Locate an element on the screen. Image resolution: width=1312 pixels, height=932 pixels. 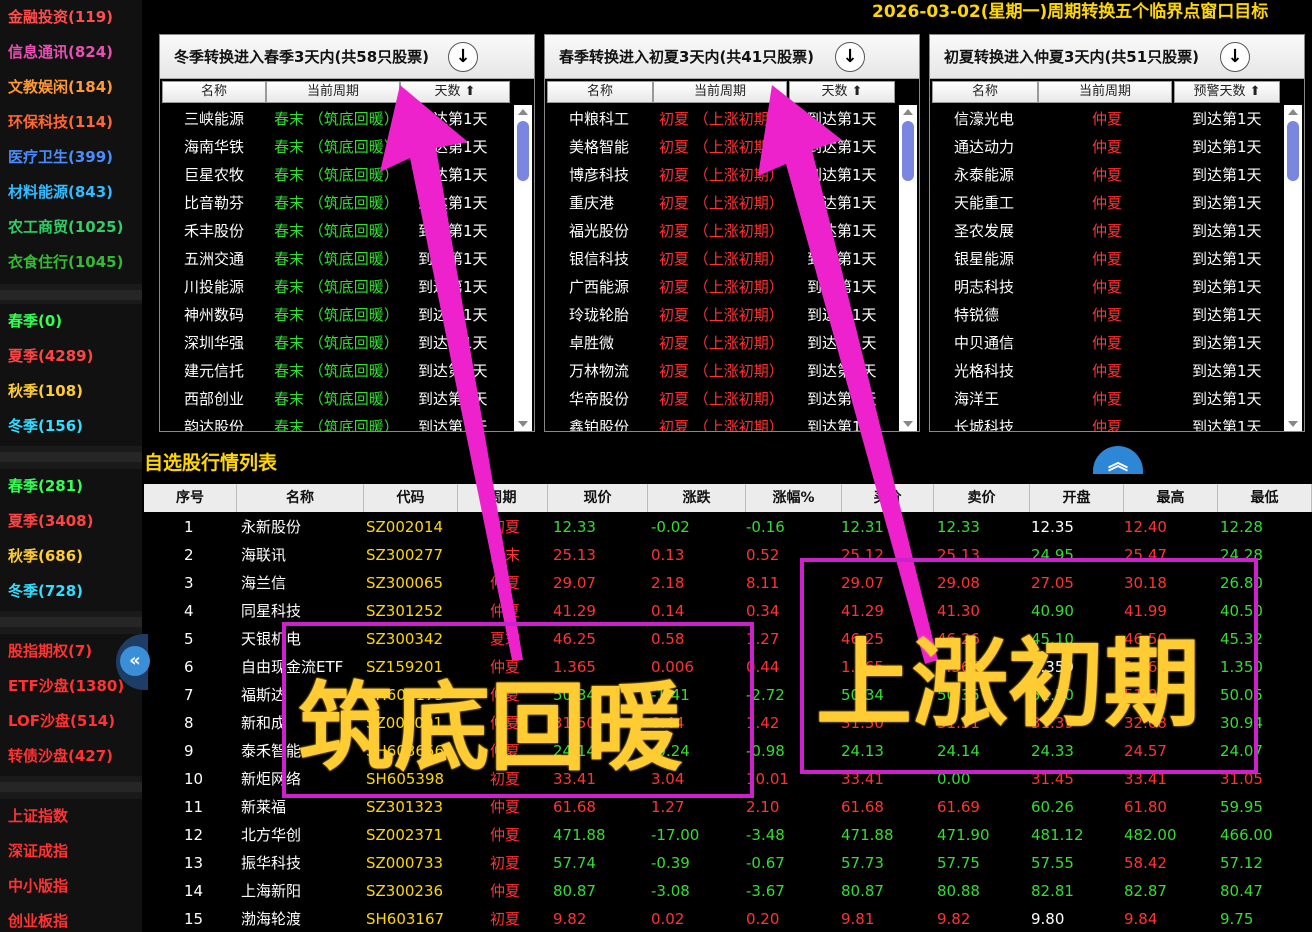
table-row: 万林物流 初夏 （上涨初期） 到达第1天 is located at coordinates (721, 371).